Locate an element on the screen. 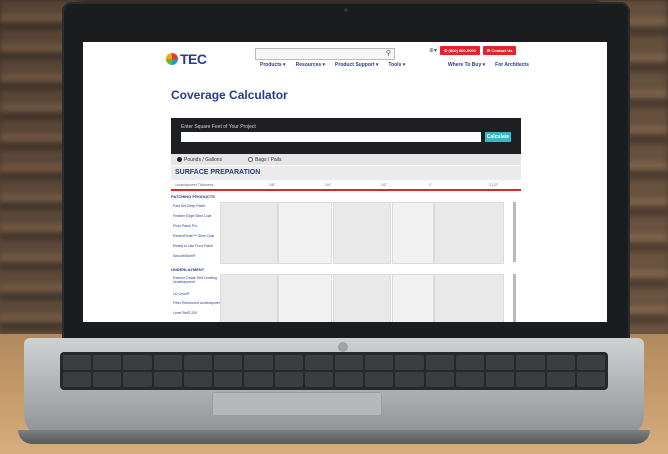  radio-unselected-icon is located at coordinates (251, 159).